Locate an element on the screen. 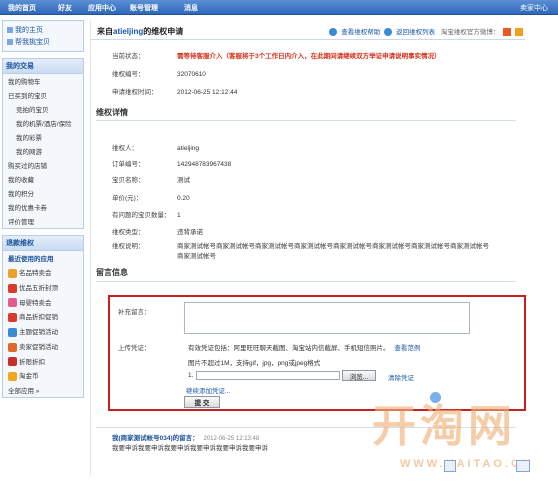 The height and width of the screenshot is (482, 558). app-label: 淘金币 is located at coordinates (29, 377).